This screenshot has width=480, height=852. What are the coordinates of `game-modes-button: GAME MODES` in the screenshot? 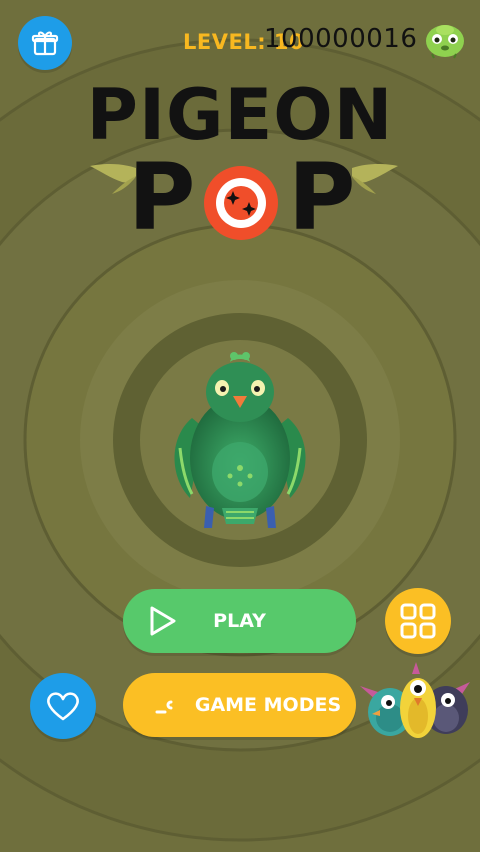 It's located at (239, 705).